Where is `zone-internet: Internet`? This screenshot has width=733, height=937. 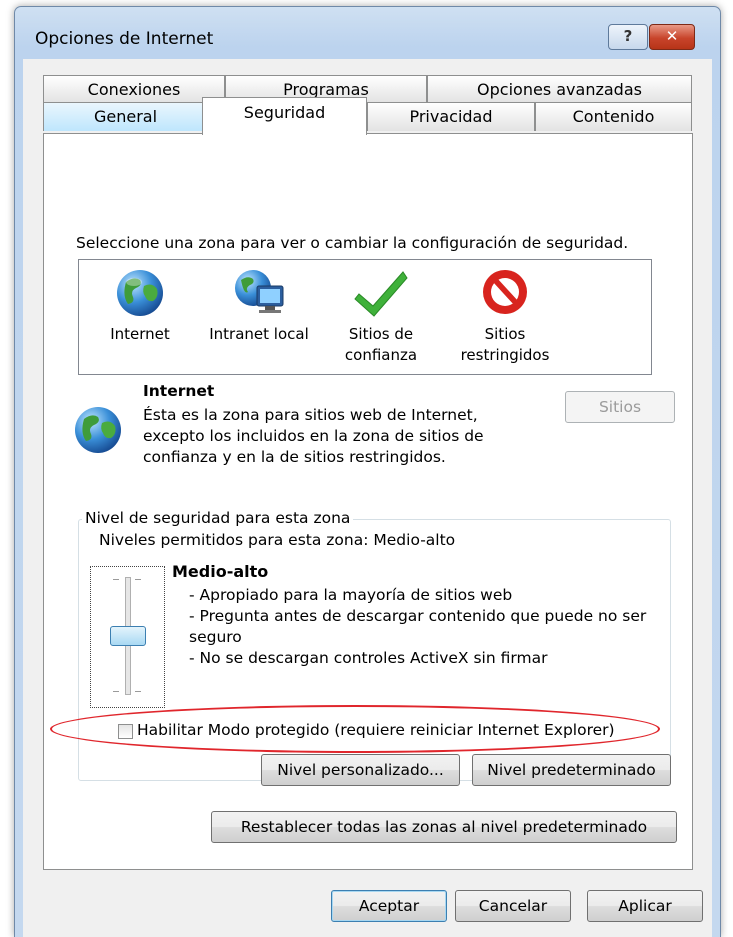 zone-internet: Internet is located at coordinates (140, 305).